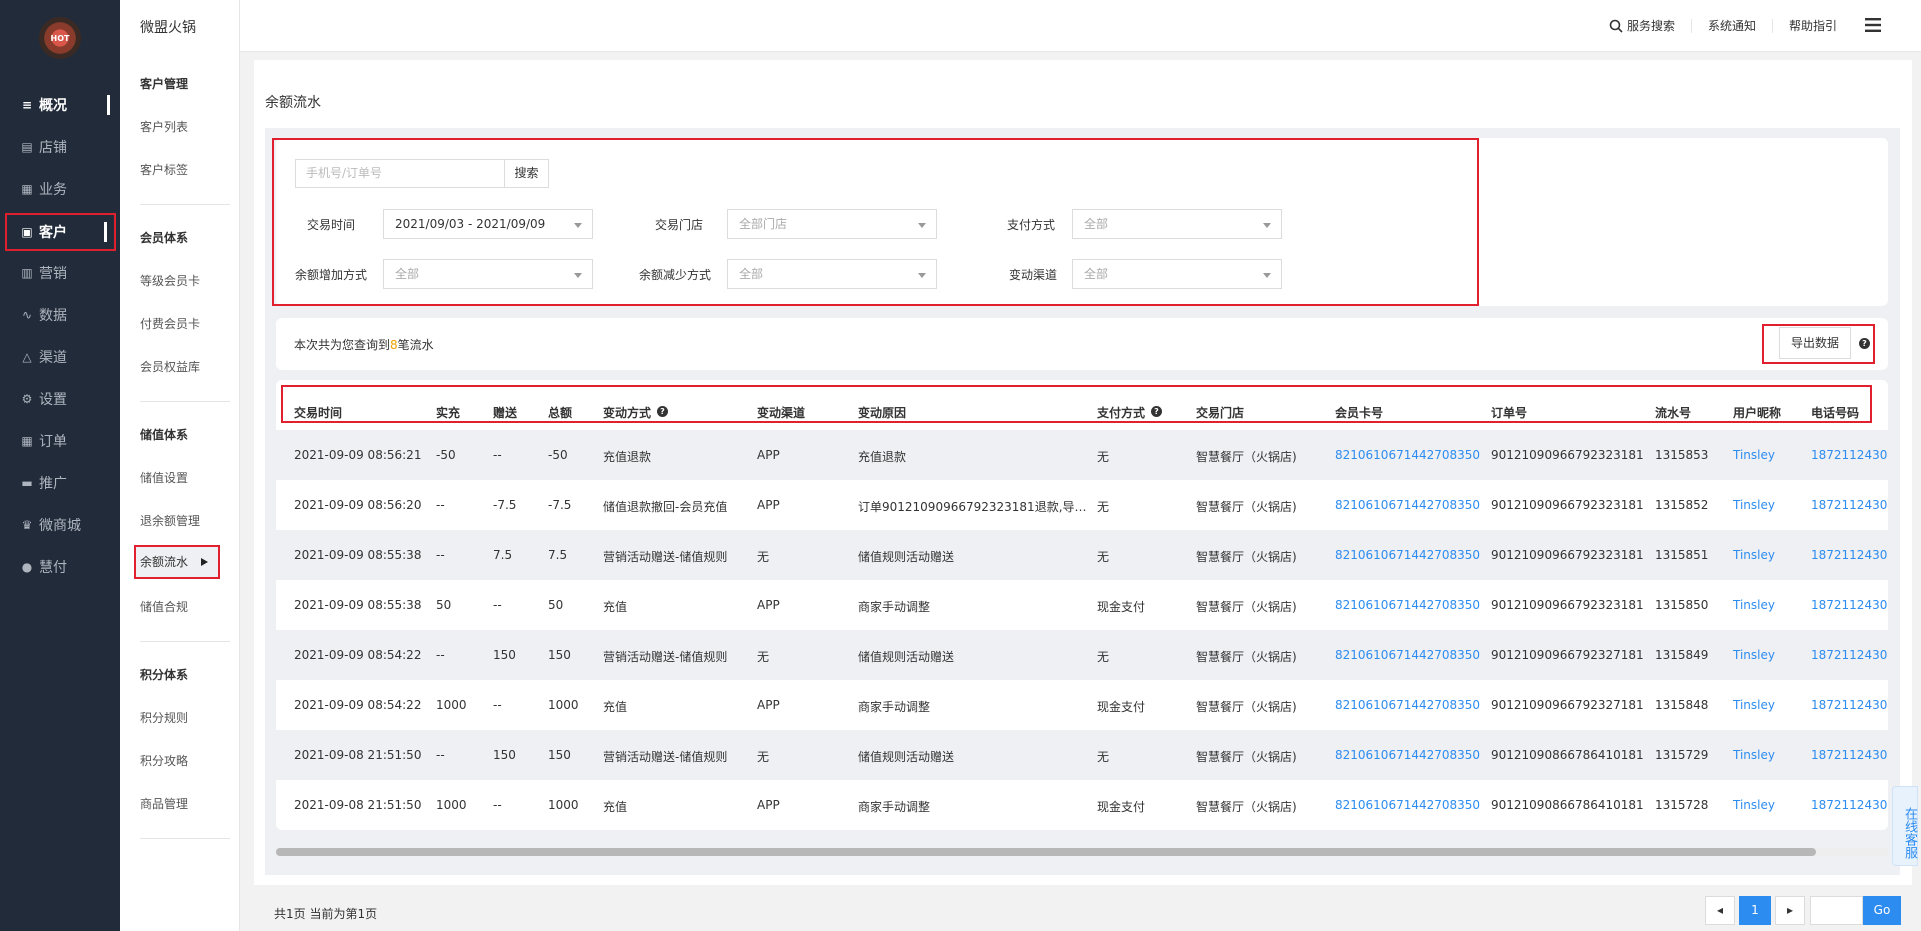 The height and width of the screenshot is (931, 1921). I want to click on horizontal-scrollbar, so click(1082, 852).